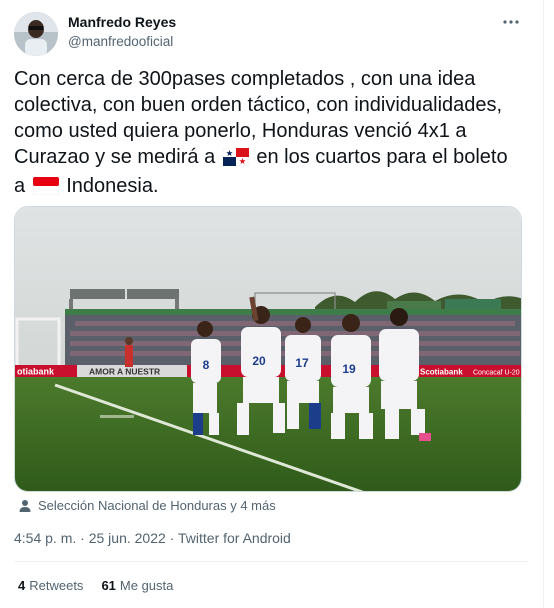 This screenshot has height=608, width=554. Describe the element at coordinates (146, 585) in the screenshot. I see `likes-label: Me gusta` at that location.